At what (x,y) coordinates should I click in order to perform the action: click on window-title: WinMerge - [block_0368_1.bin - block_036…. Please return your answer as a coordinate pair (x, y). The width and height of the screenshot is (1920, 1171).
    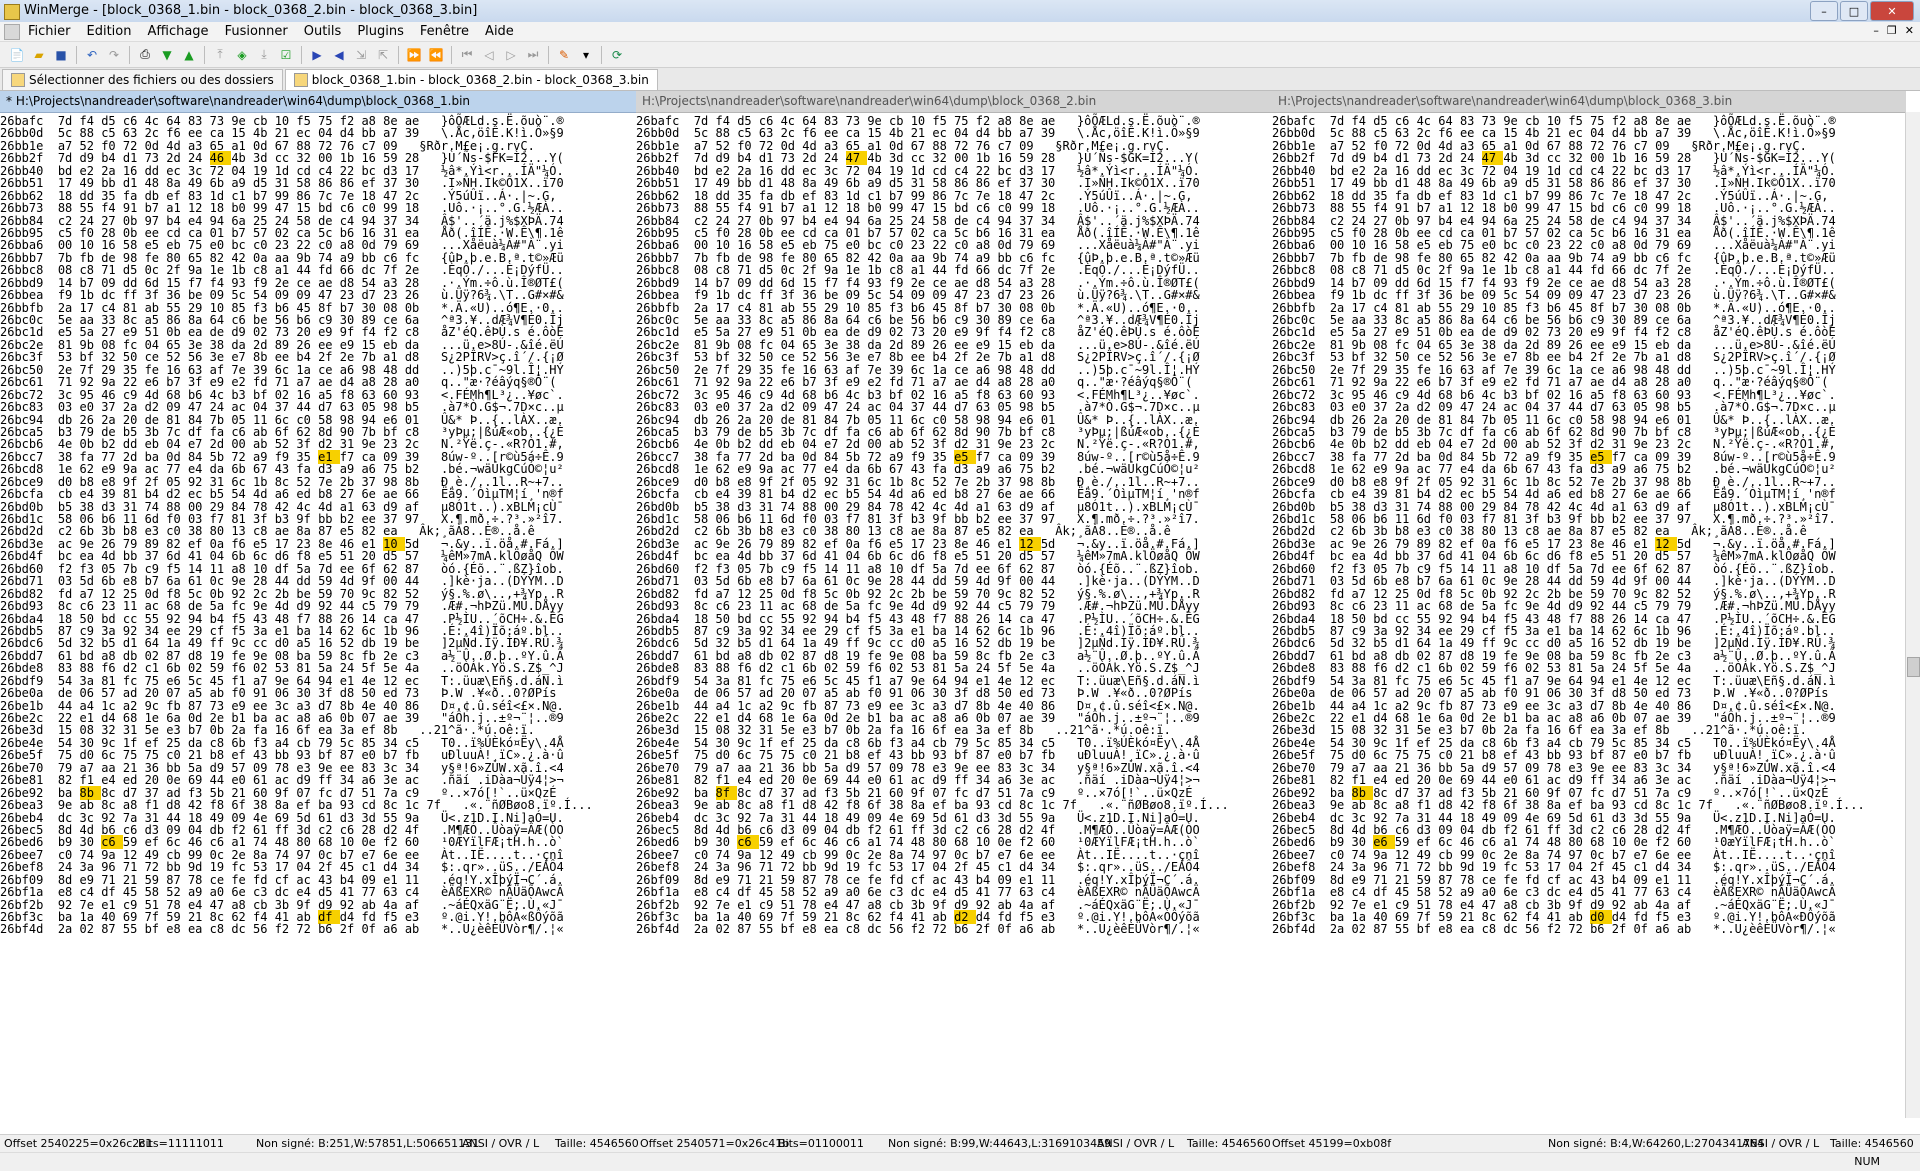
    Looking at the image, I should click on (251, 10).